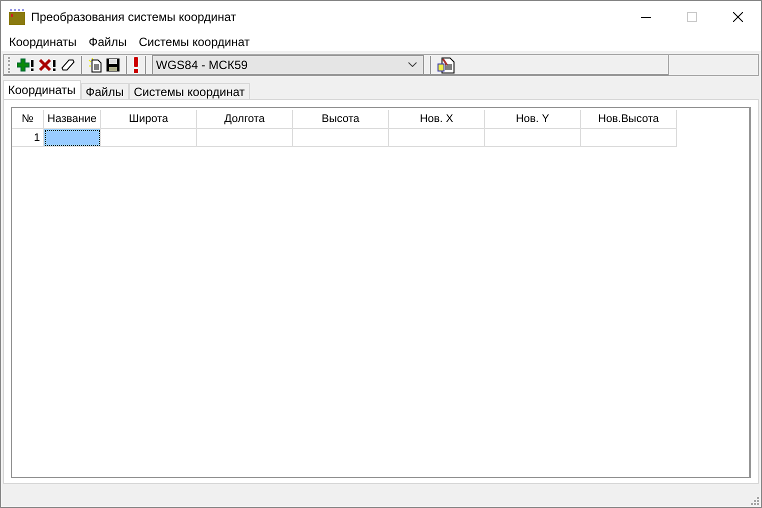  What do you see at coordinates (134, 17) in the screenshot?
I see `window-title: Преобразования системы координат` at bounding box center [134, 17].